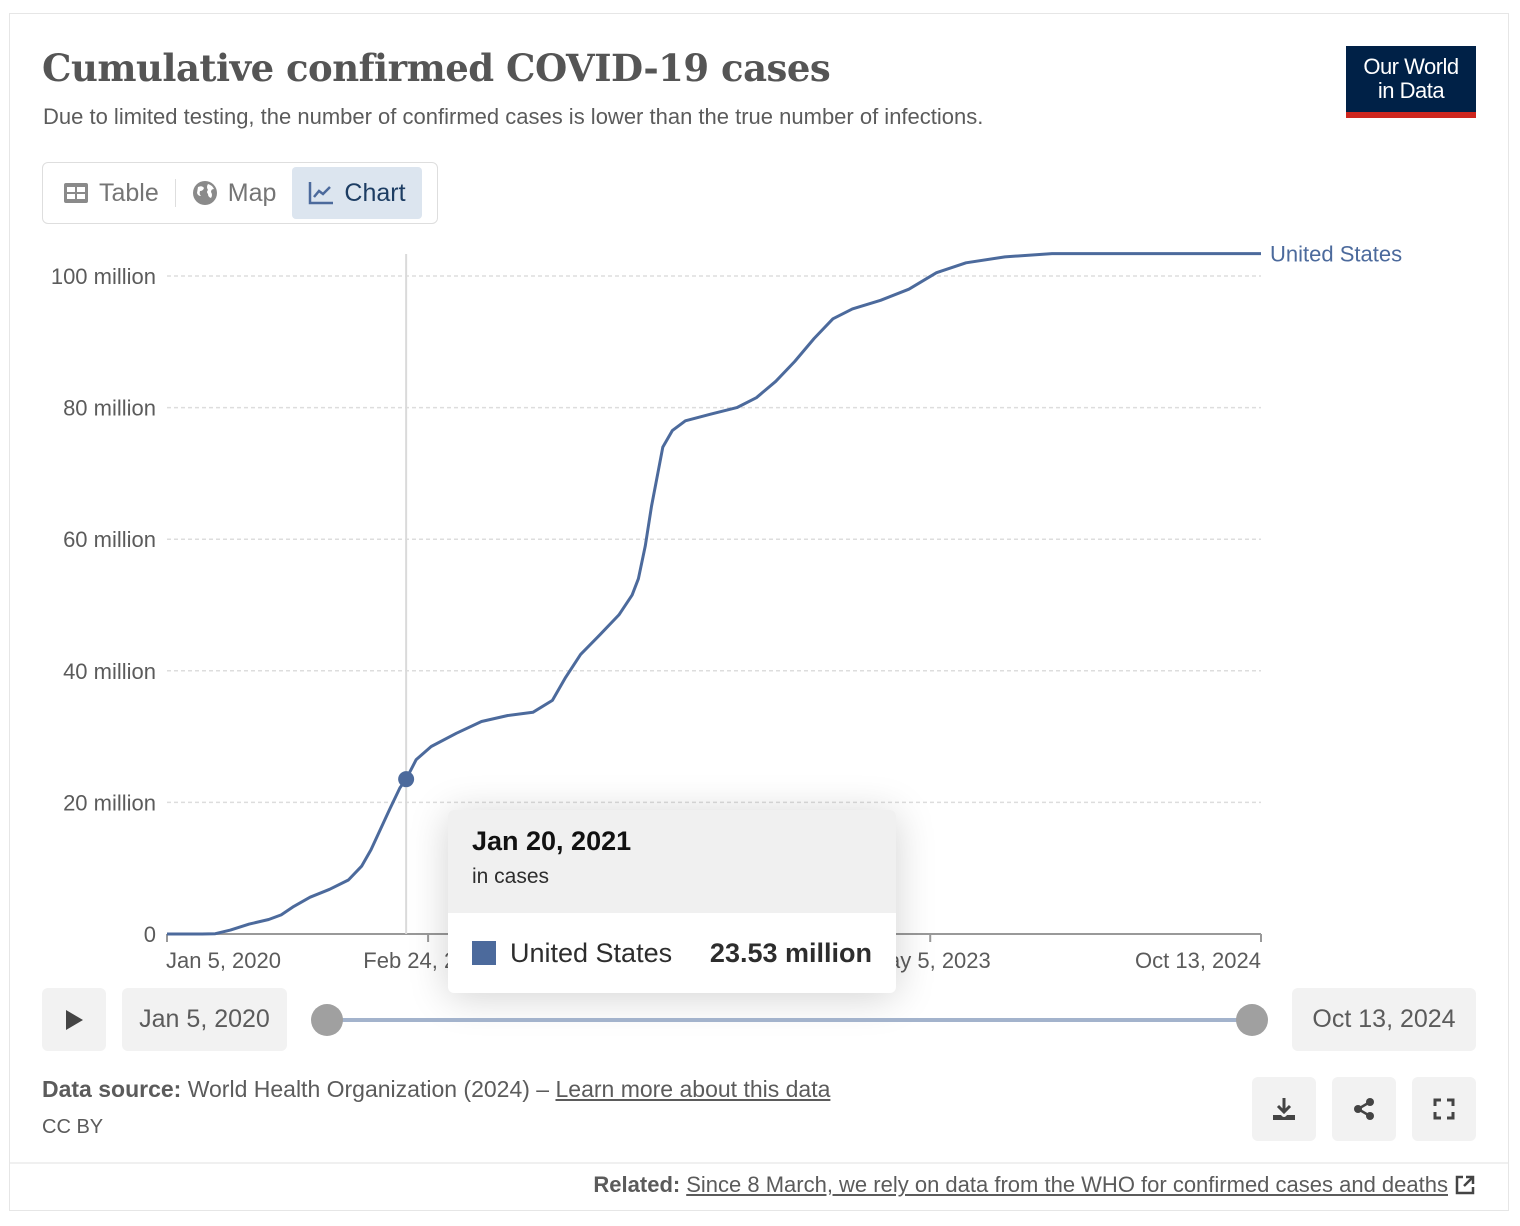  I want to click on y-tick-label: 0, so click(150, 934).